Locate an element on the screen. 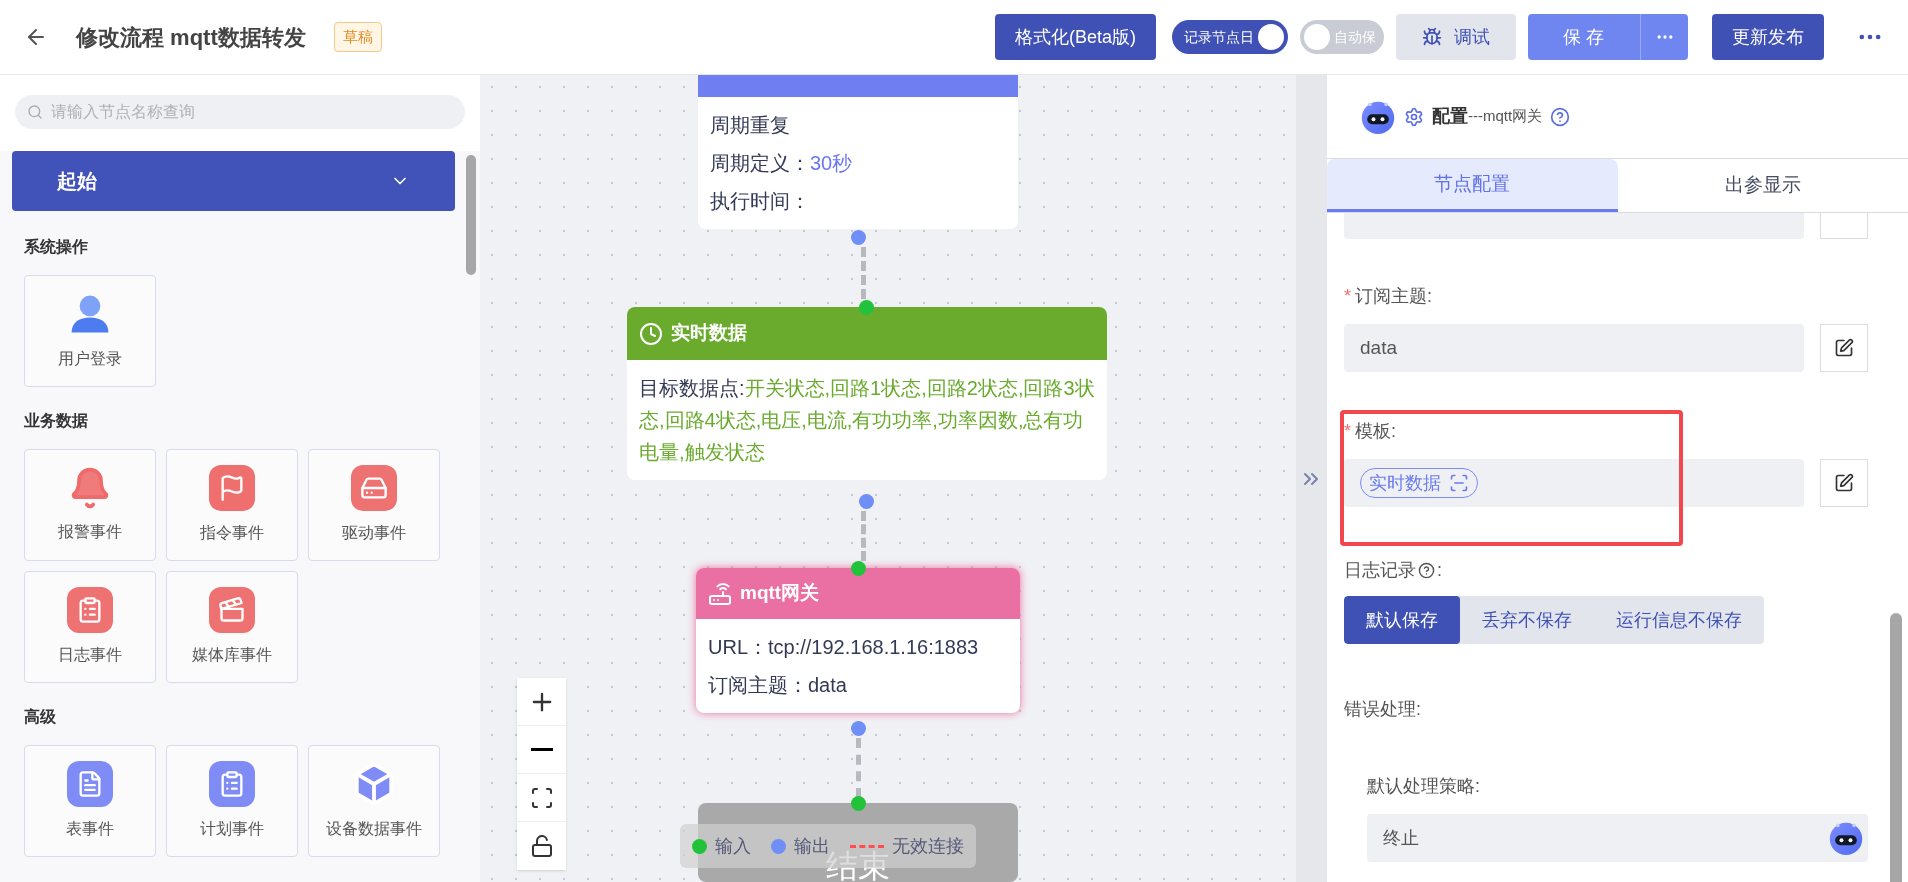 This screenshot has width=1908, height=882. category-header: 起始 is located at coordinates (233, 181).